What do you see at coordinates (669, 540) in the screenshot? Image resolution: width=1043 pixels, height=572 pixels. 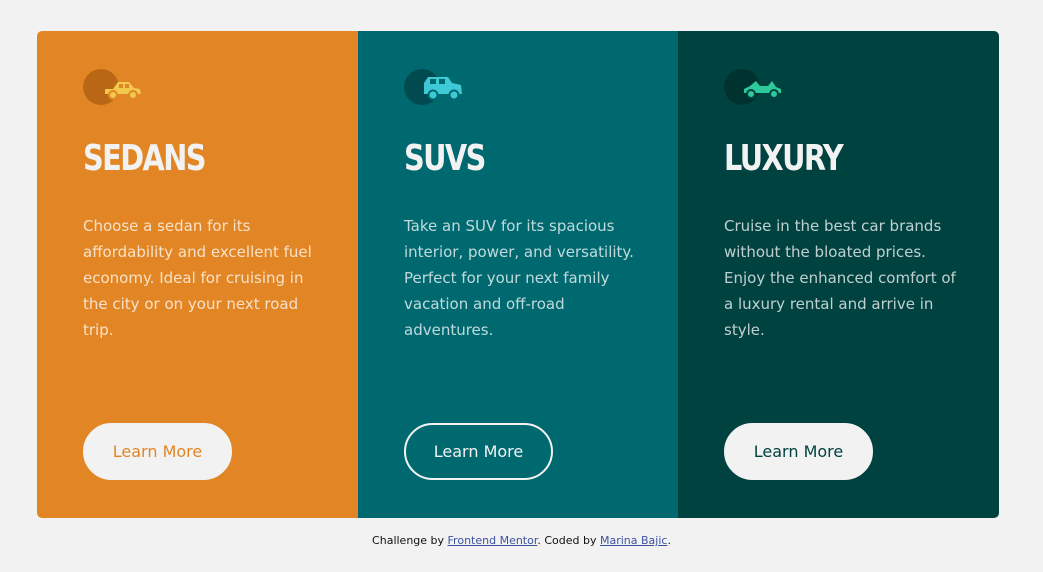 I see `attribution-suffix: .` at bounding box center [669, 540].